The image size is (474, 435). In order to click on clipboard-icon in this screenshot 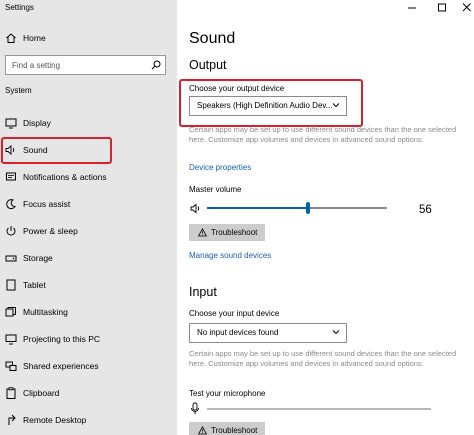, I will do `click(11, 393)`.